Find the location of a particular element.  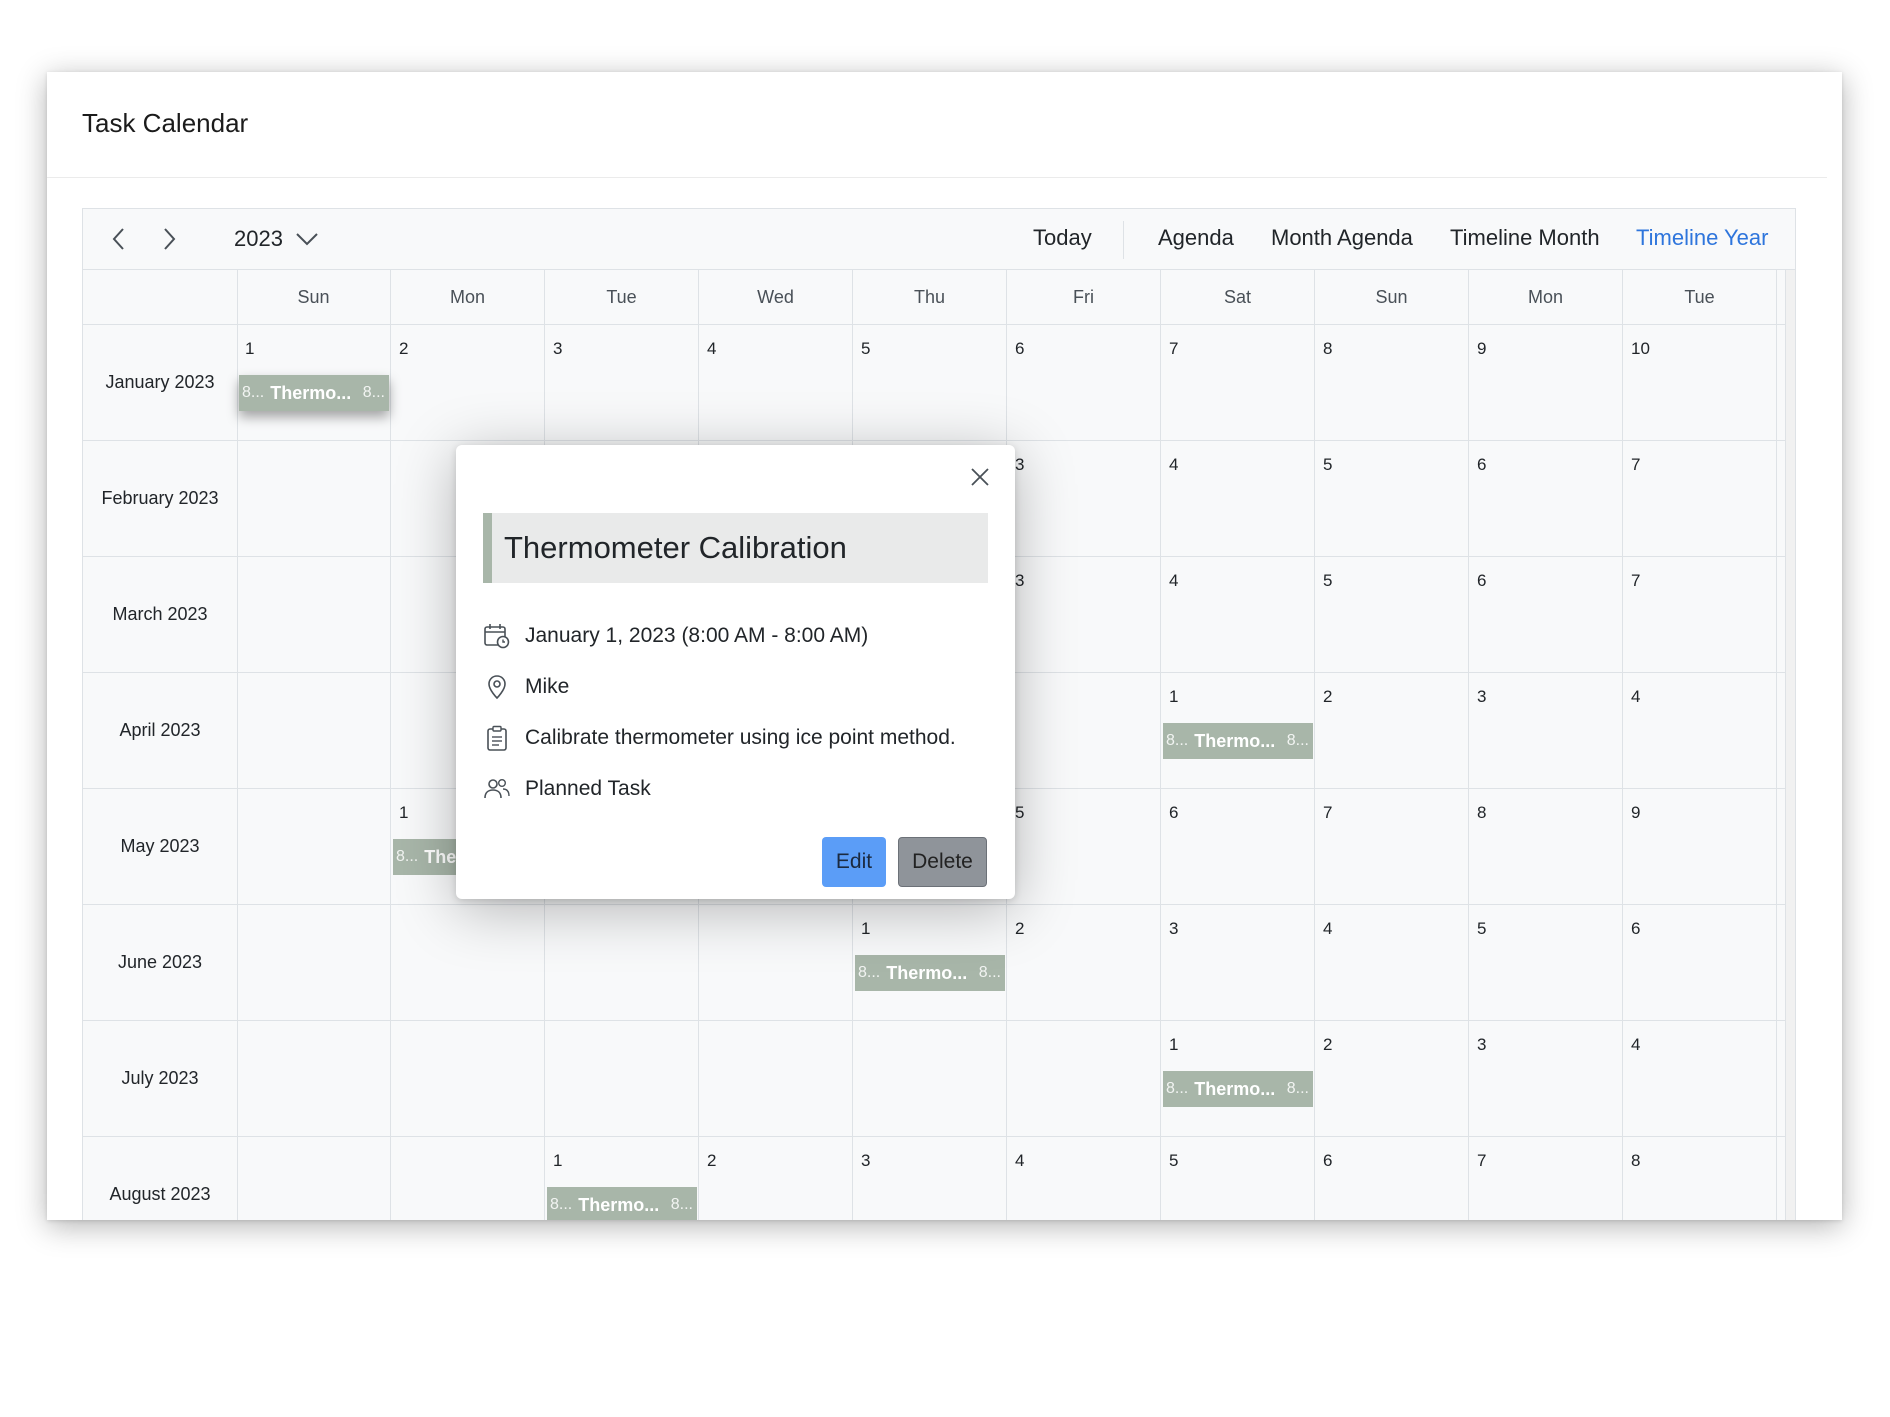

view-agenda: Agenda is located at coordinates (1196, 238).